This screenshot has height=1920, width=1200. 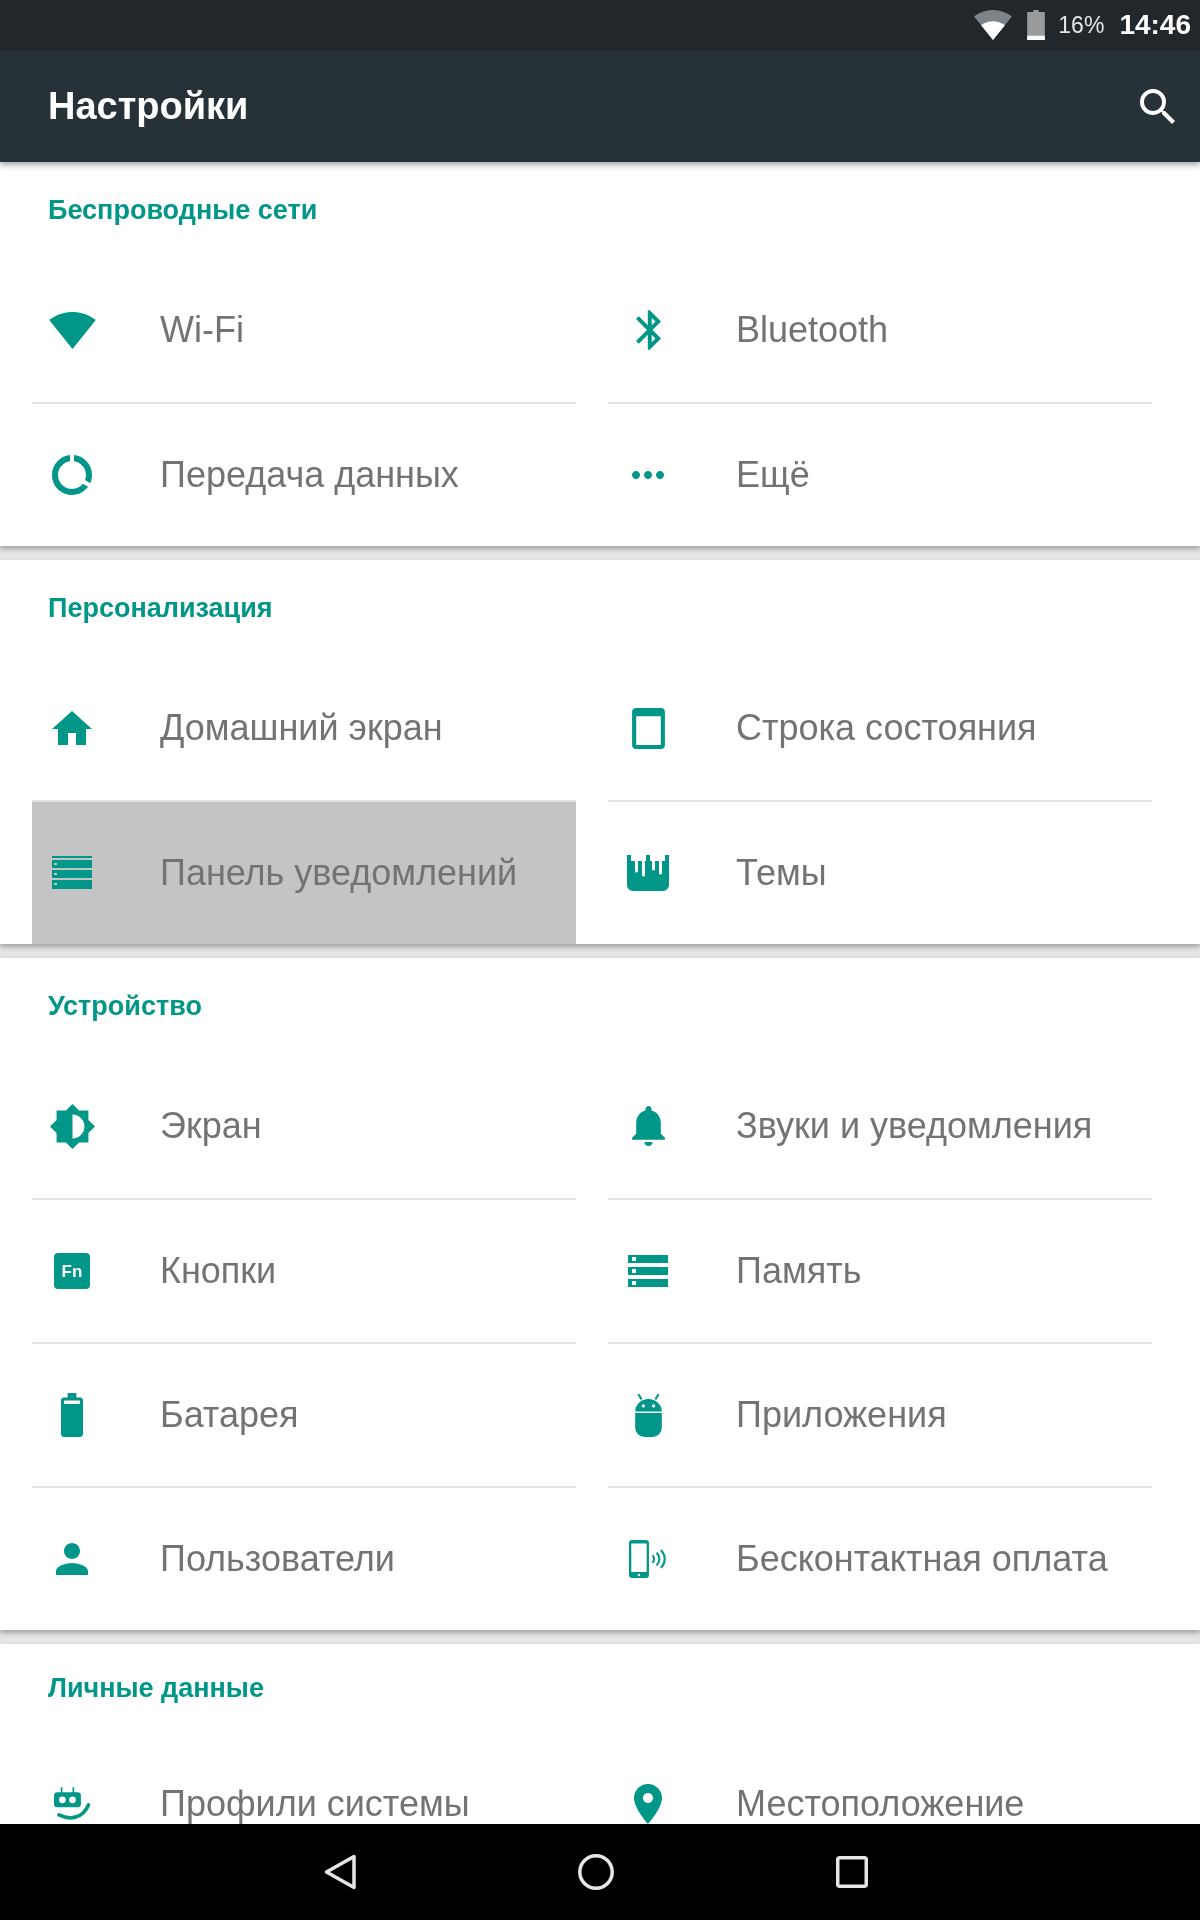 I want to click on section-title: Персонализация, so click(x=160, y=608).